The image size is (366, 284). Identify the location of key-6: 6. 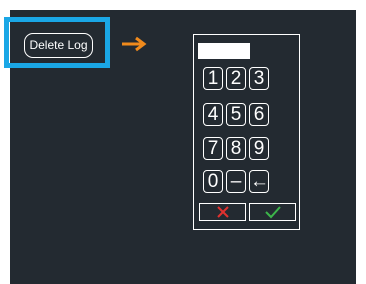
(259, 114).